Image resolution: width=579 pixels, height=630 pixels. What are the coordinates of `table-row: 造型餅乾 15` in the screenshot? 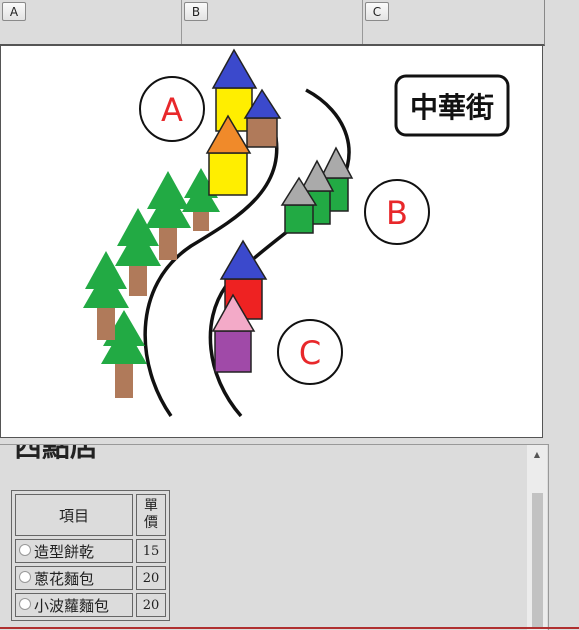 It's located at (90, 551).